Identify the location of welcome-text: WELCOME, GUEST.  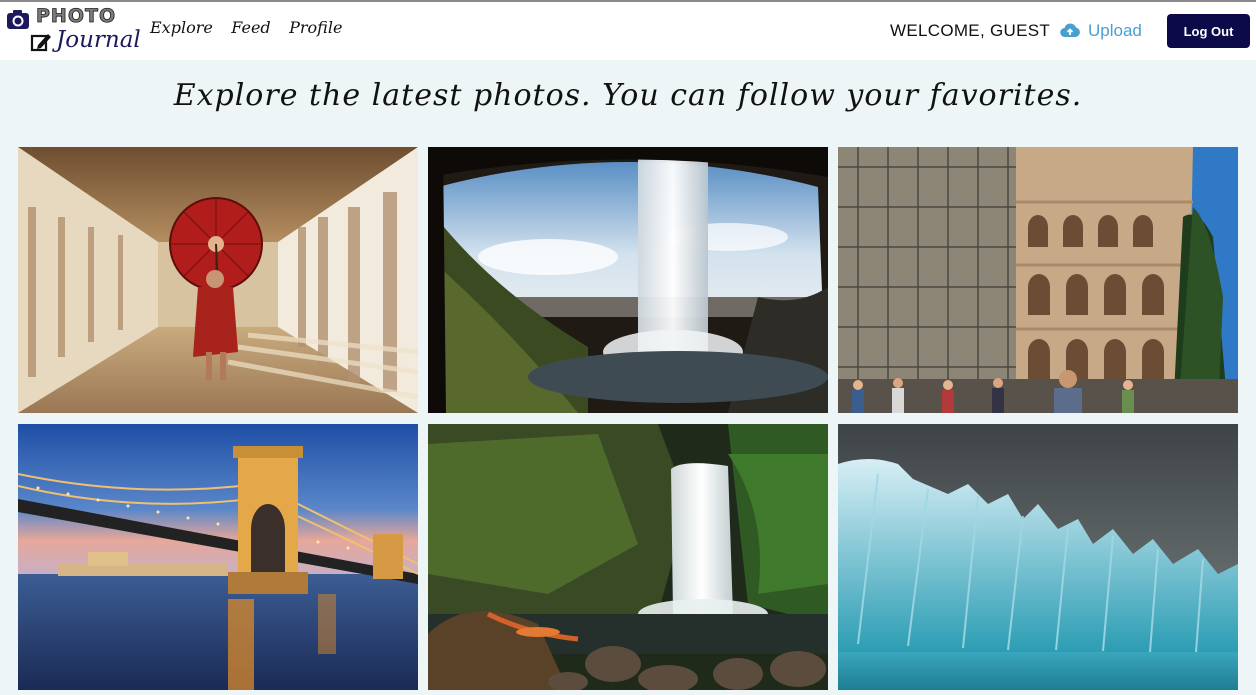
(970, 30).